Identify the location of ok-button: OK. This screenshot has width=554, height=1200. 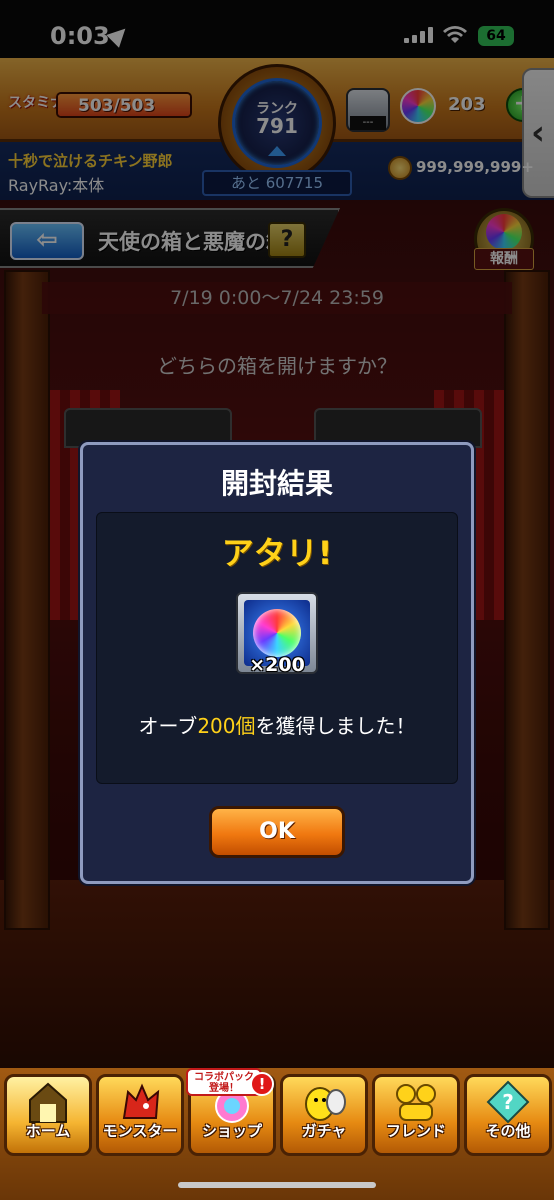
(277, 832).